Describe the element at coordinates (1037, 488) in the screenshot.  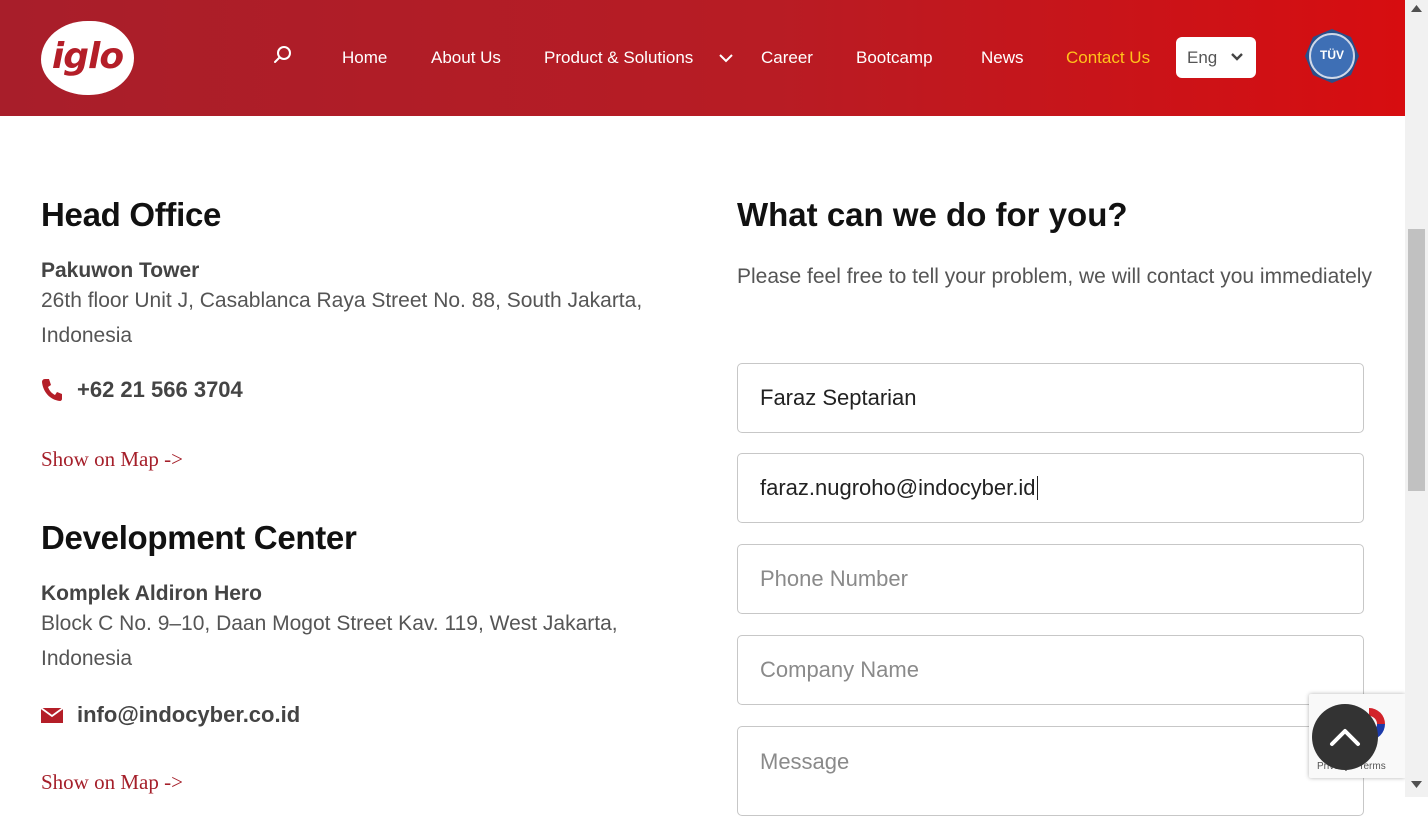
I see `text-caret` at that location.